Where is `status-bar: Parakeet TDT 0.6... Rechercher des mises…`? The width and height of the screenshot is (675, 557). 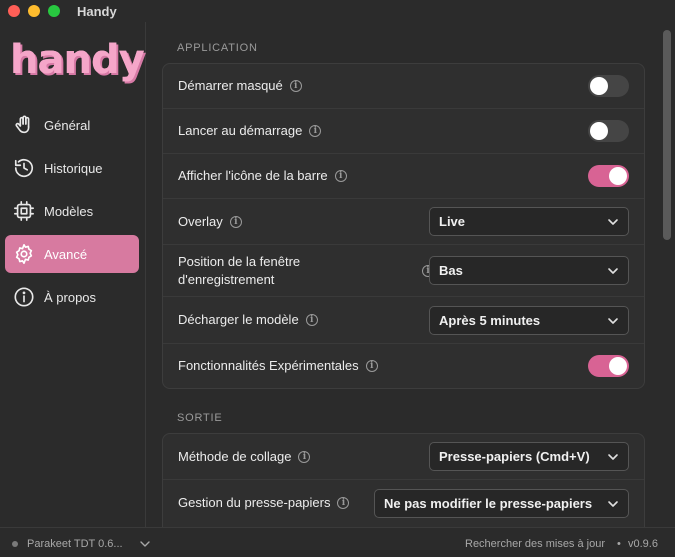 status-bar: Parakeet TDT 0.6... Rechercher des mises… is located at coordinates (337, 542).